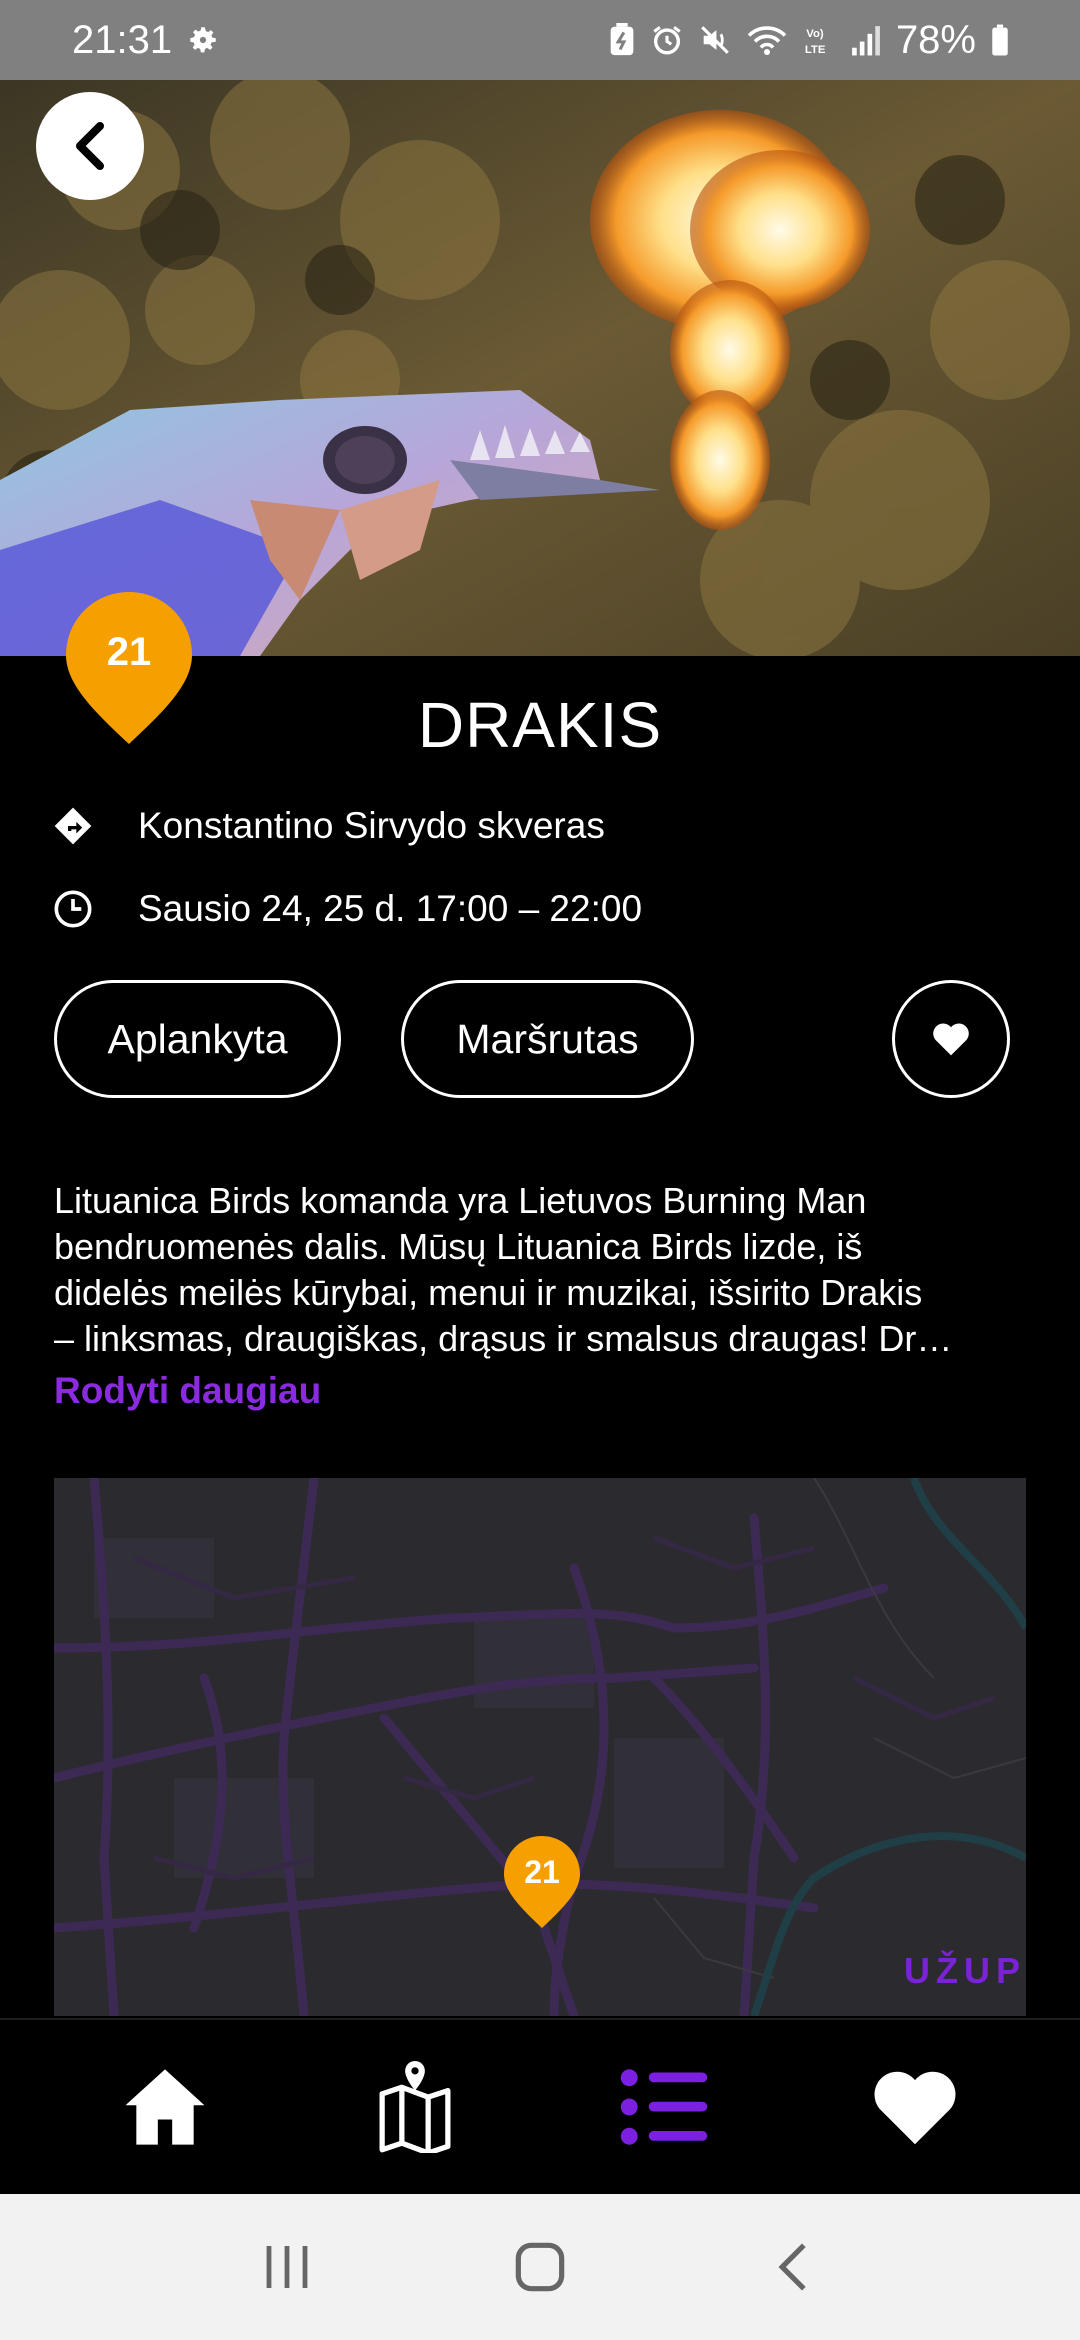 This screenshot has height=2340, width=1080. I want to click on battery-saver-icon, so click(622, 40).